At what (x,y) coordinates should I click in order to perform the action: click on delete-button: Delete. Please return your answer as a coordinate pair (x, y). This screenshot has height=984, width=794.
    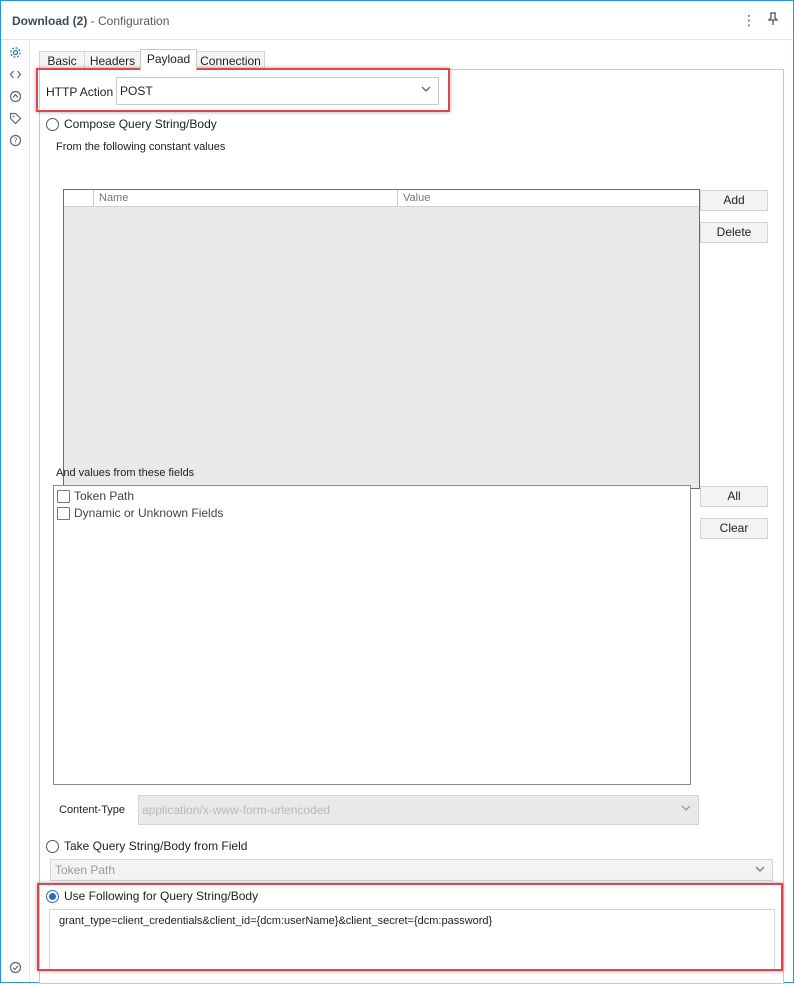
    Looking at the image, I should click on (734, 232).